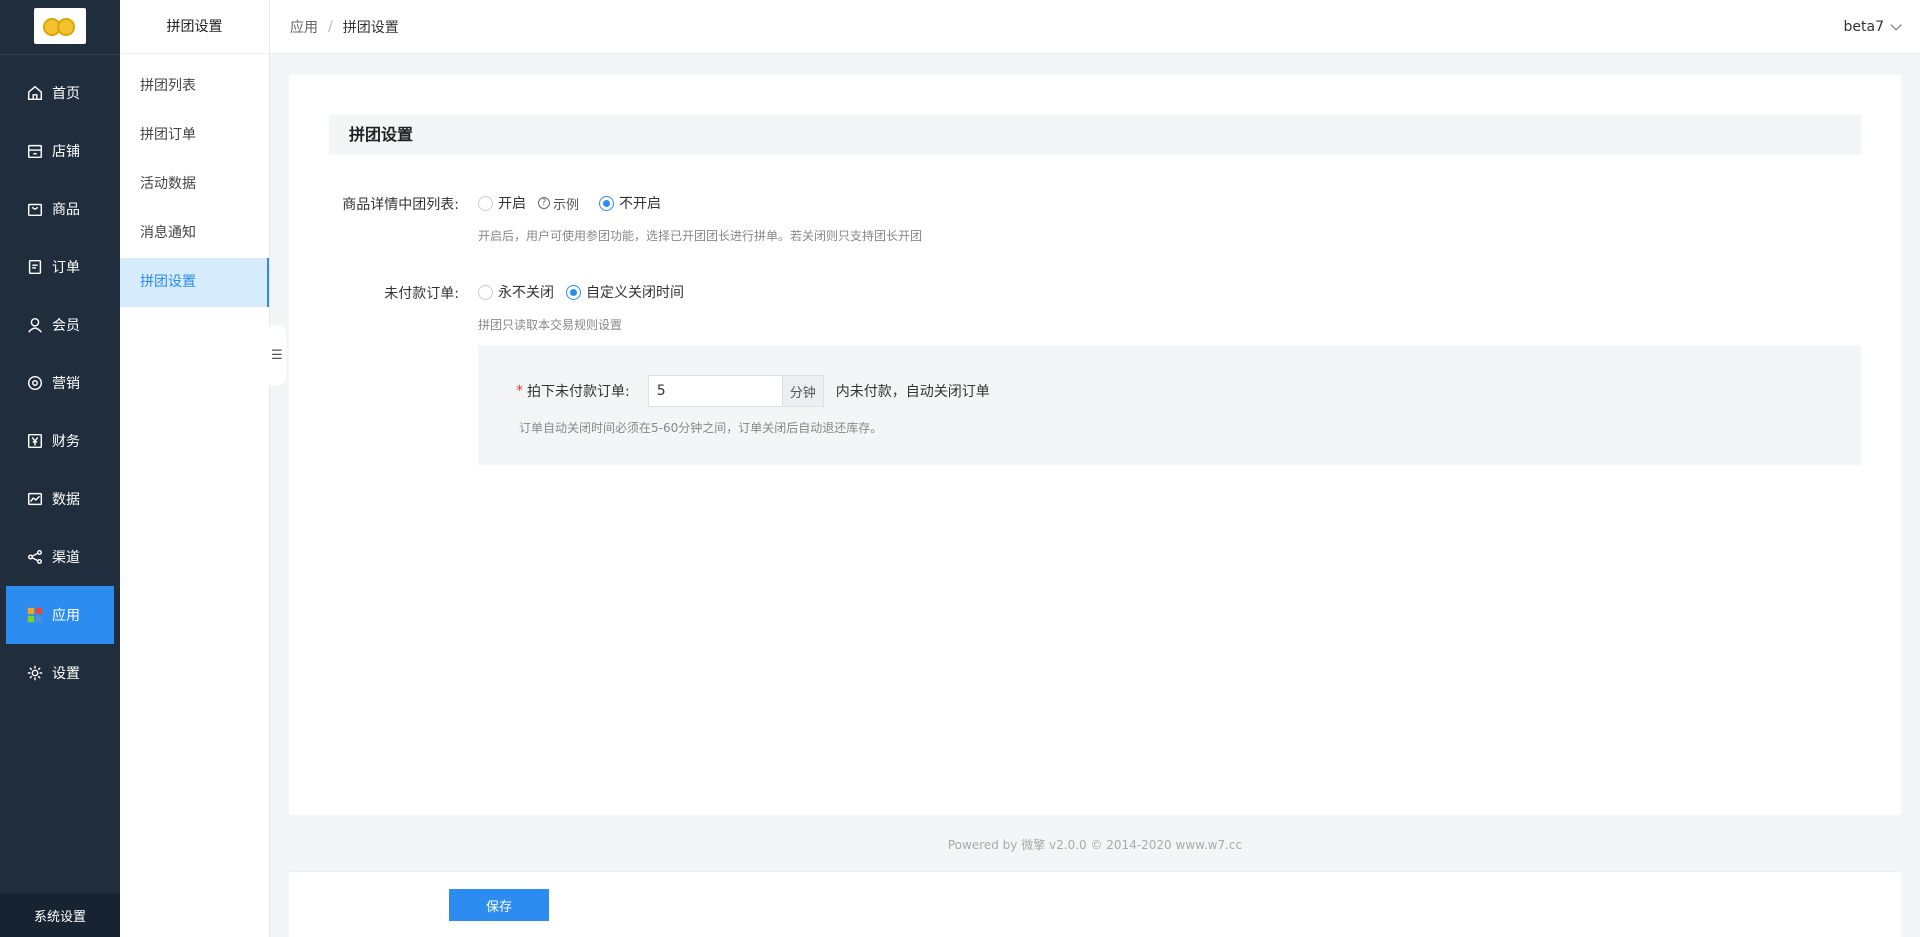 The image size is (1920, 937). What do you see at coordinates (277, 355) in the screenshot?
I see `menu-collapse-icon: ☰` at bounding box center [277, 355].